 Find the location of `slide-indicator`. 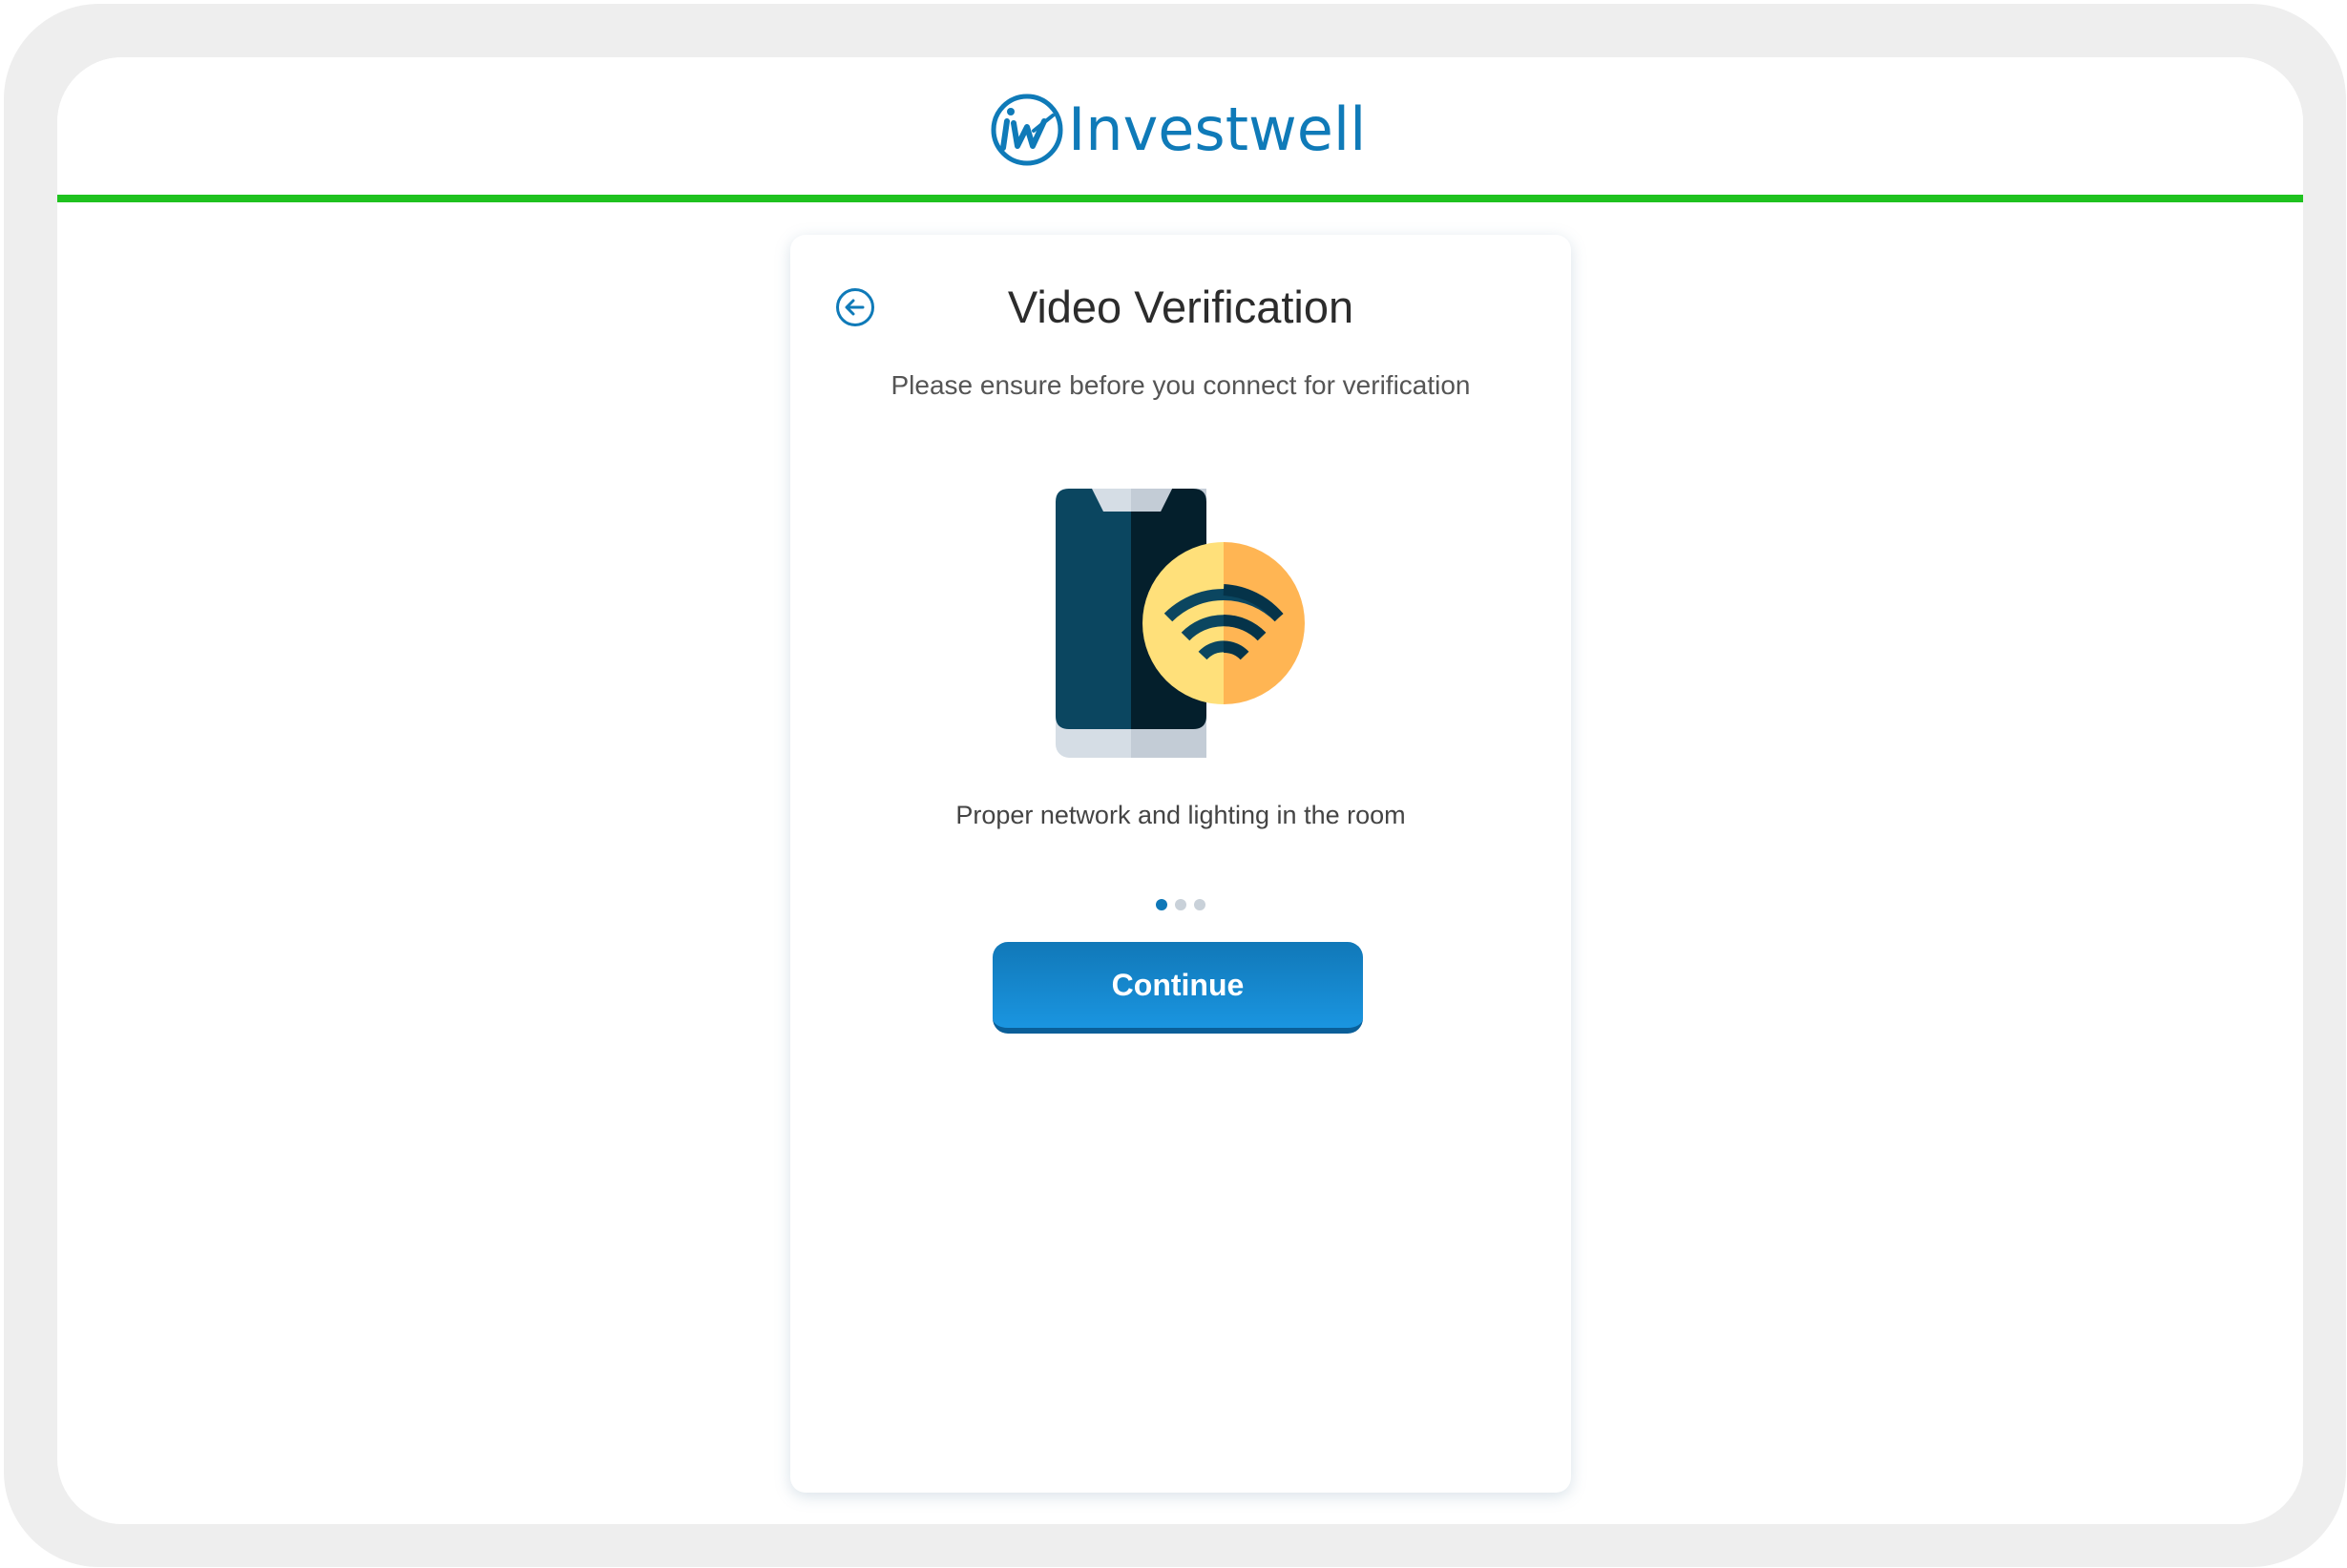

slide-indicator is located at coordinates (1180, 904).